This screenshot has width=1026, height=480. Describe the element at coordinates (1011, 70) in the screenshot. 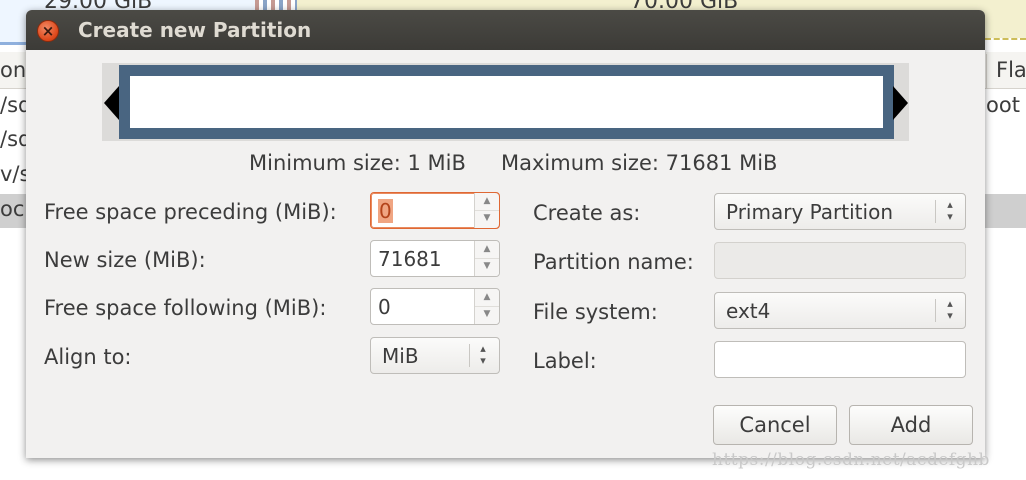

I see `background-header-flags: Fla` at that location.